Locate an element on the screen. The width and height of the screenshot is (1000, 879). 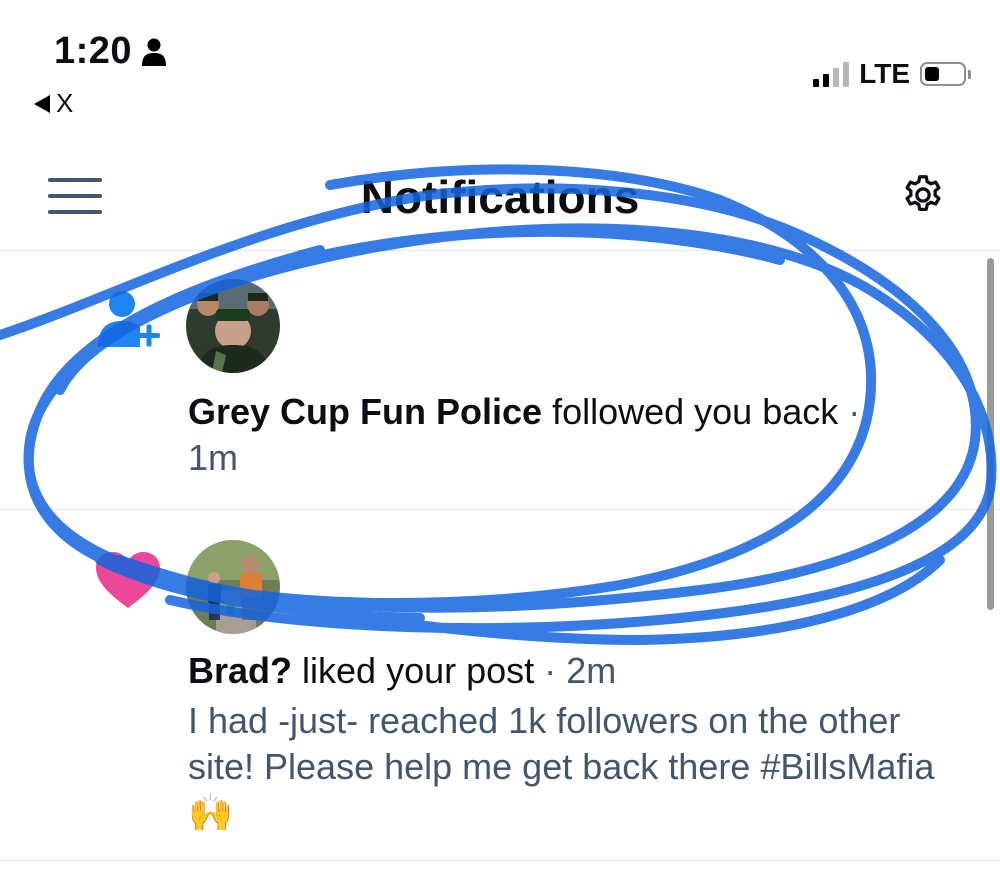
notification-author: Grey Cup Fun Police is located at coordinates (365, 411).